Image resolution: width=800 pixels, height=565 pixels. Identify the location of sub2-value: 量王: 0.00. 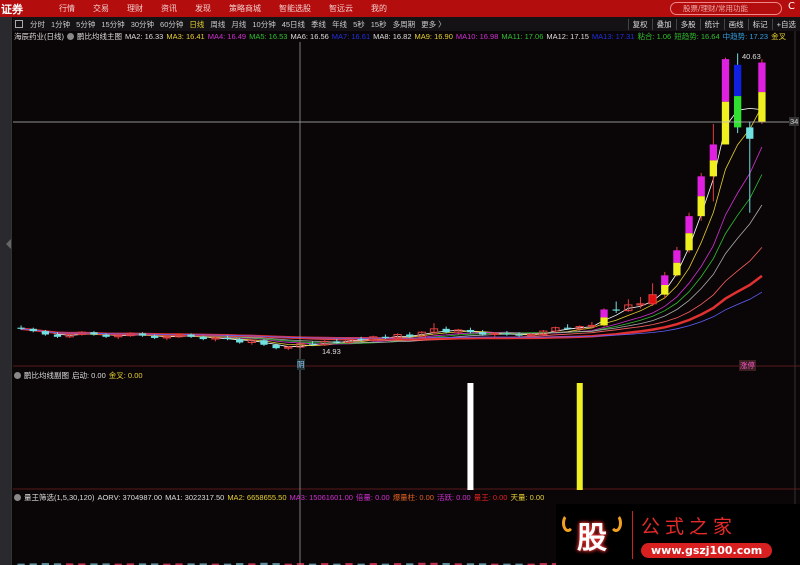
(490, 497).